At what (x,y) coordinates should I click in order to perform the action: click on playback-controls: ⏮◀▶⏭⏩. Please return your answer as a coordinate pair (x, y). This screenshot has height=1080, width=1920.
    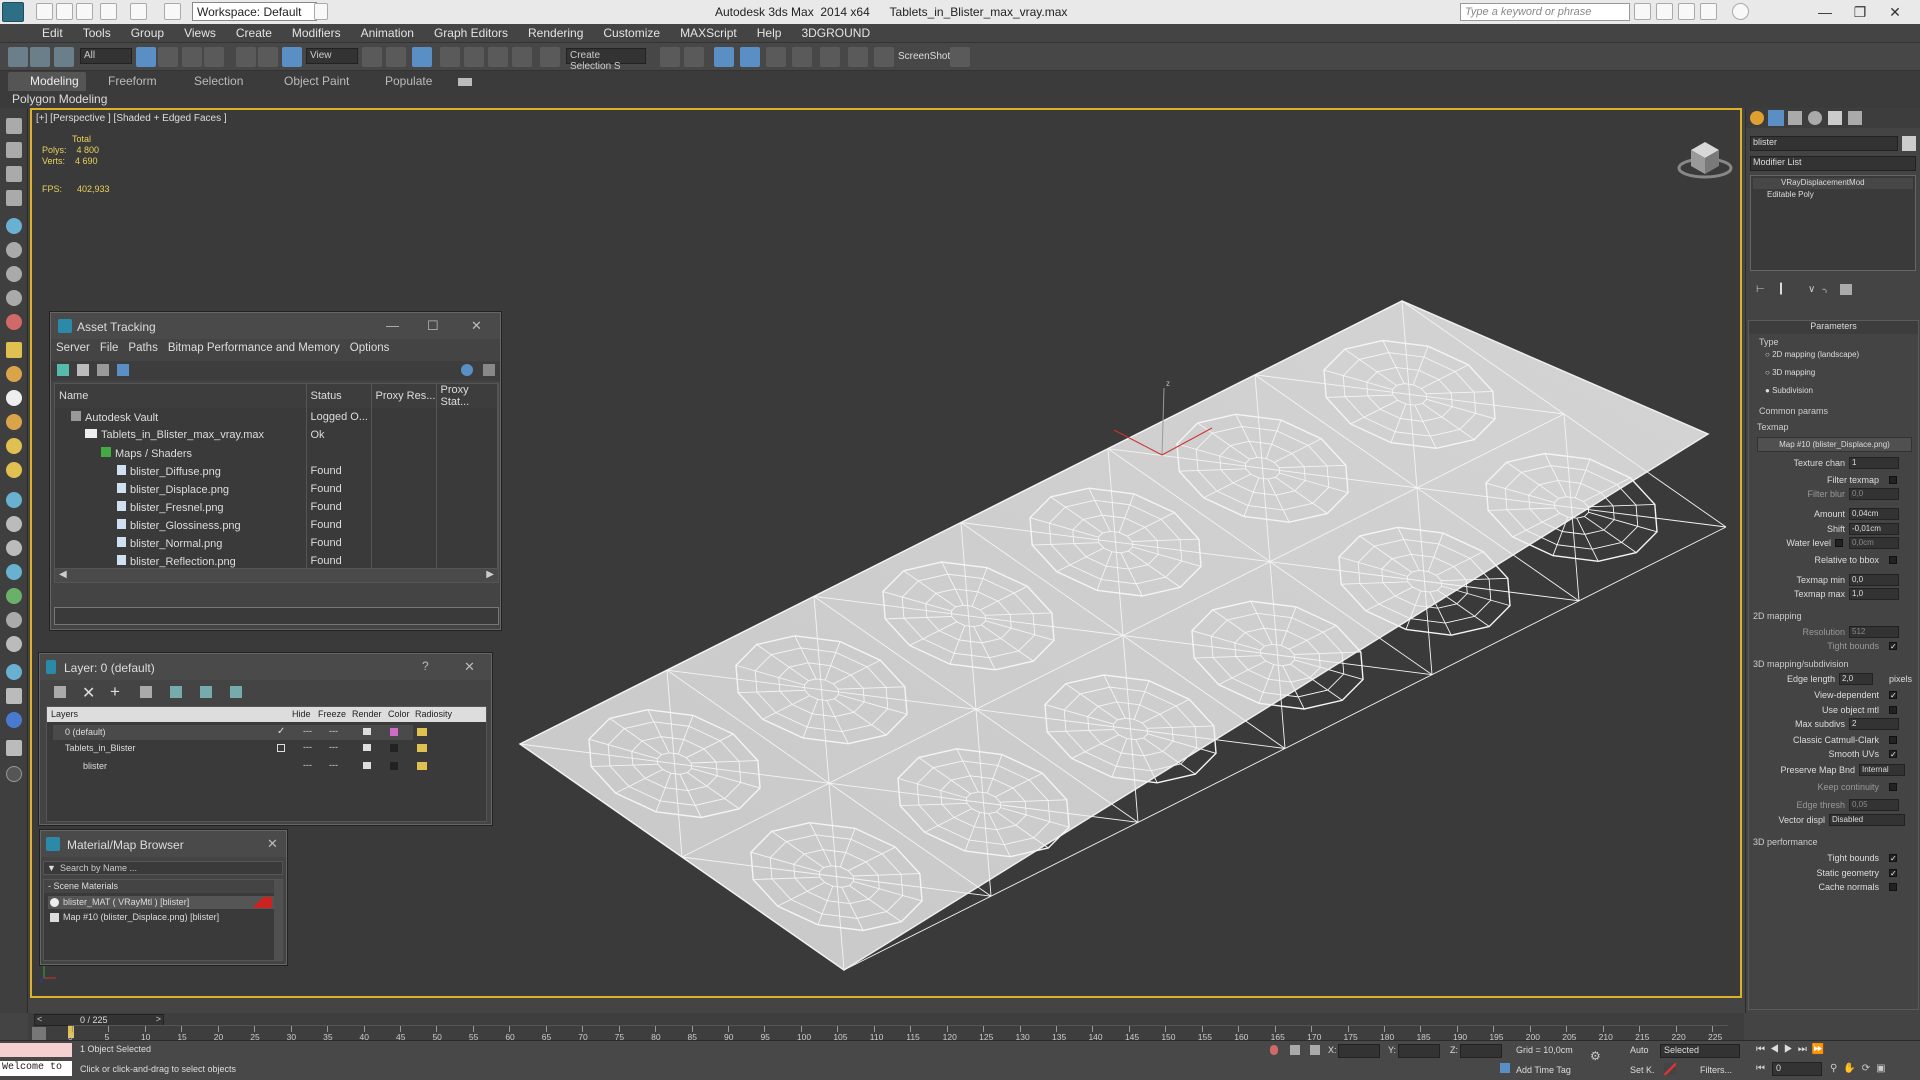
    Looking at the image, I should click on (1836, 1051).